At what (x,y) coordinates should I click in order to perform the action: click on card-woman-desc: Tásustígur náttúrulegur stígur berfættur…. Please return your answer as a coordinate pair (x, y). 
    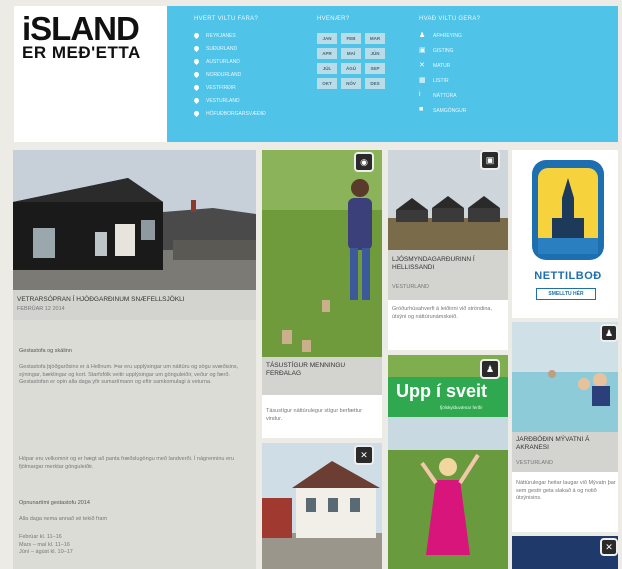
    Looking at the image, I should click on (314, 415).